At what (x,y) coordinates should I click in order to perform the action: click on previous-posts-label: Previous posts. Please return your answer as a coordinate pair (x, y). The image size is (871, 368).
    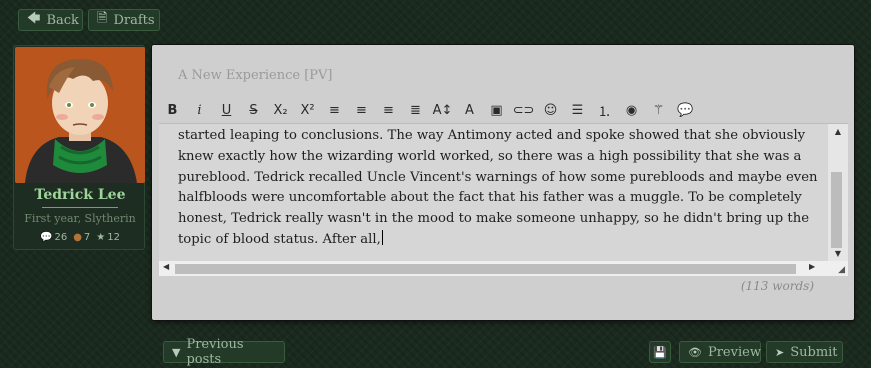
    Looking at the image, I should click on (215, 352).